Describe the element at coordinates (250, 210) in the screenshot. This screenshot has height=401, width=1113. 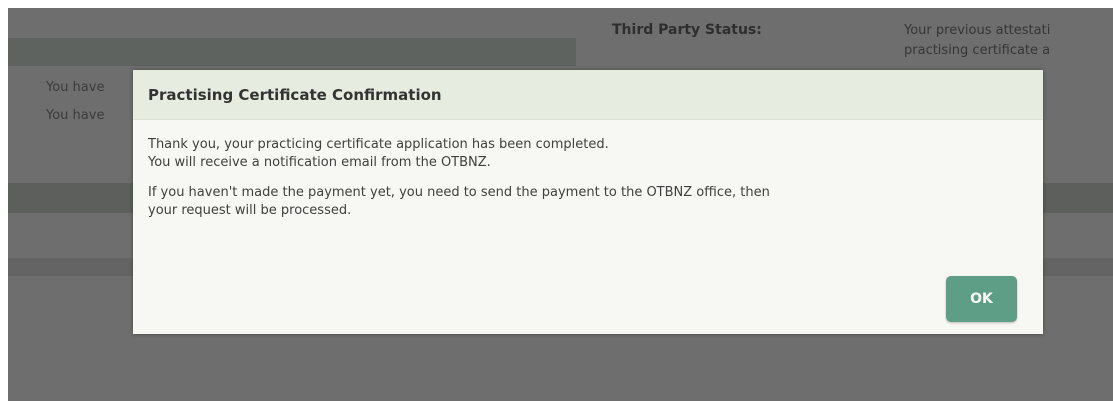
I see `dialog-message-line: your request will be processed.` at that location.